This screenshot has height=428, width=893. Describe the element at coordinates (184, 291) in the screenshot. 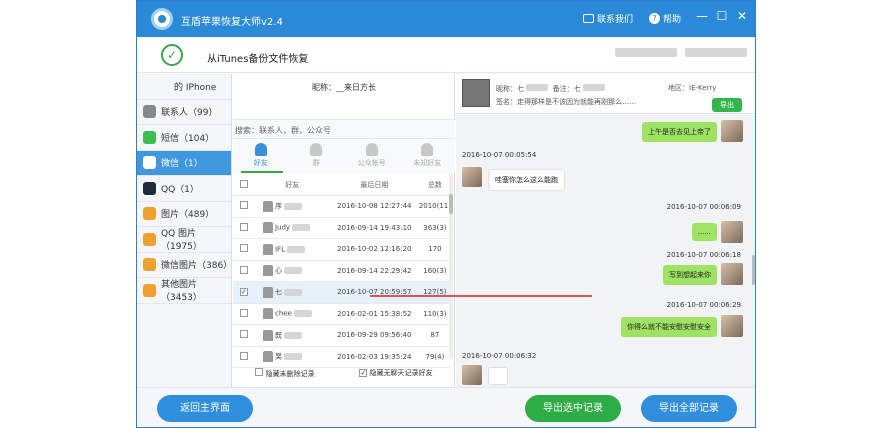

I see `sidebar-item-other-photos: 其他图片（3453）` at that location.